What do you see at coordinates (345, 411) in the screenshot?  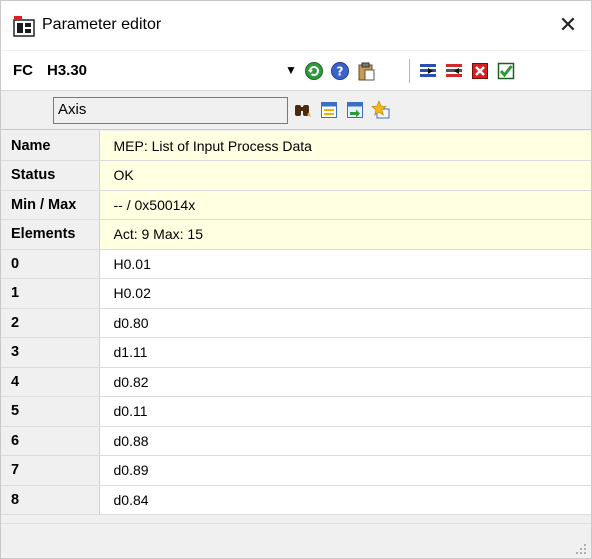 I see `element-value: d0.11` at bounding box center [345, 411].